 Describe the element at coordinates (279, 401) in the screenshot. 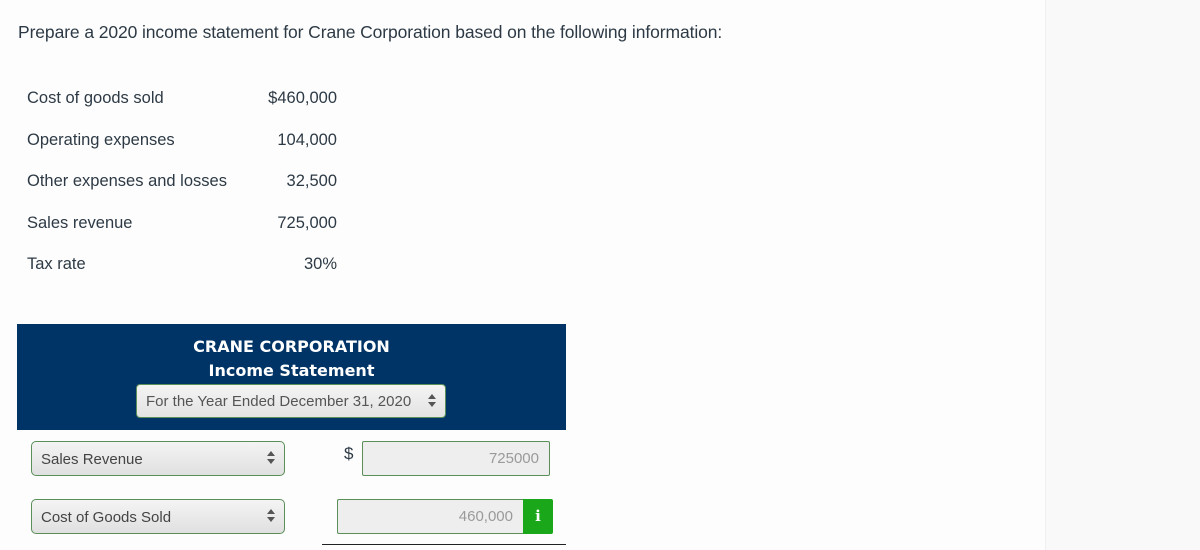

I see `period-select-value: For the Year Ended December 31, 2020` at that location.